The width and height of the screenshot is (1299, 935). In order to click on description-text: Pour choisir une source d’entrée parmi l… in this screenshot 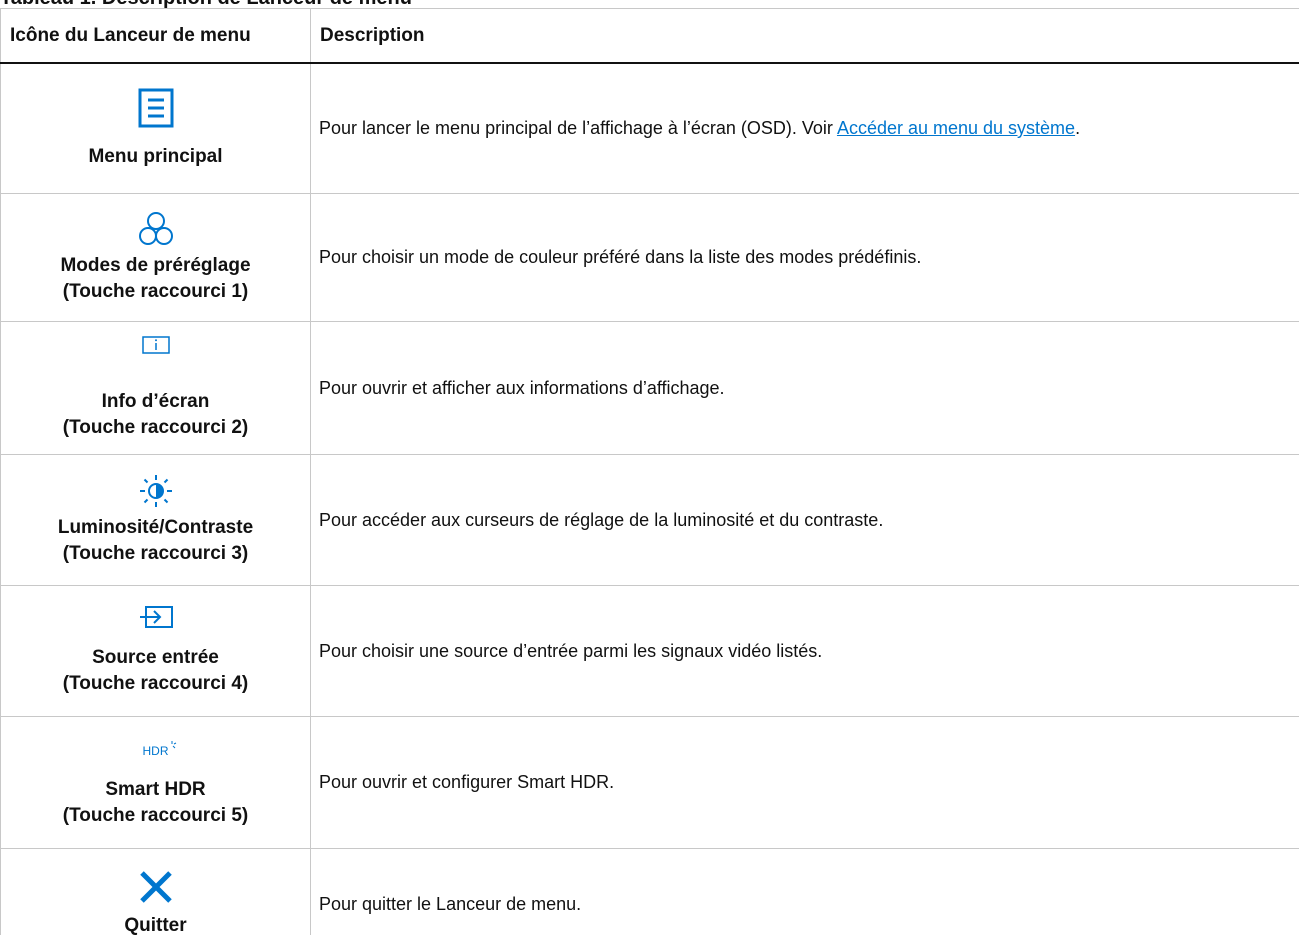, I will do `click(571, 650)`.